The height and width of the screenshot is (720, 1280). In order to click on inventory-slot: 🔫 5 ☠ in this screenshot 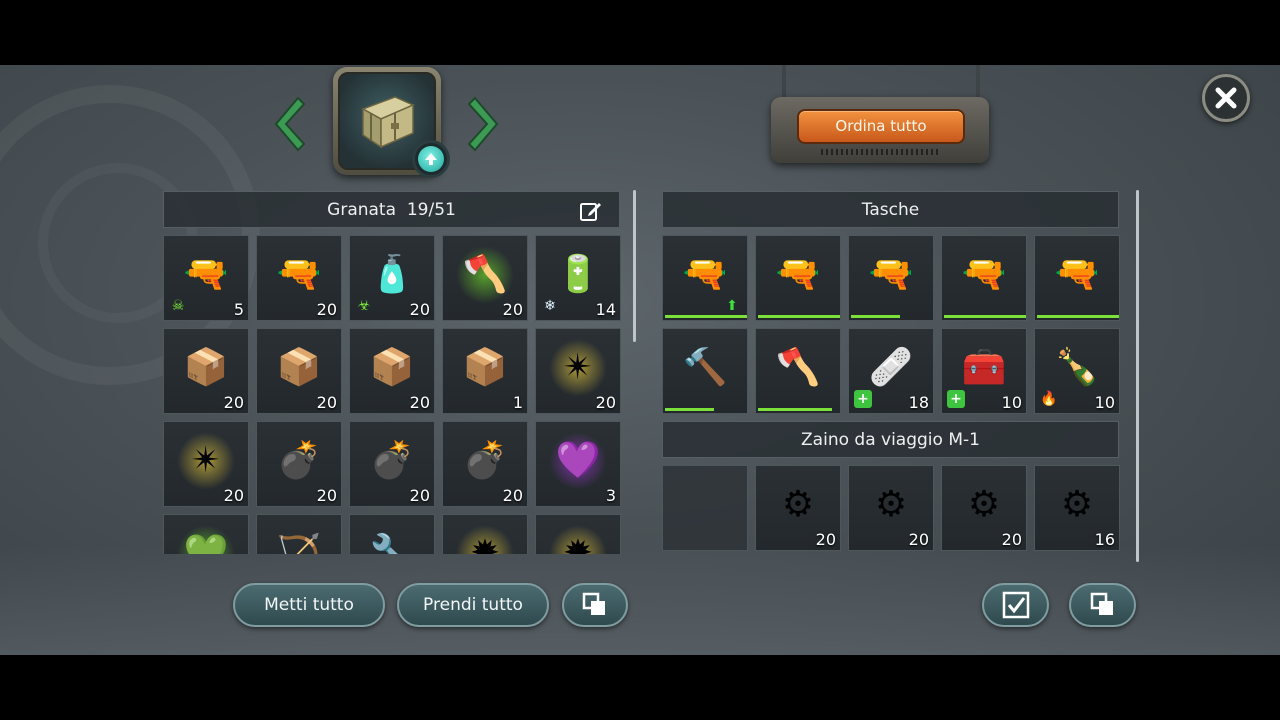, I will do `click(206, 278)`.